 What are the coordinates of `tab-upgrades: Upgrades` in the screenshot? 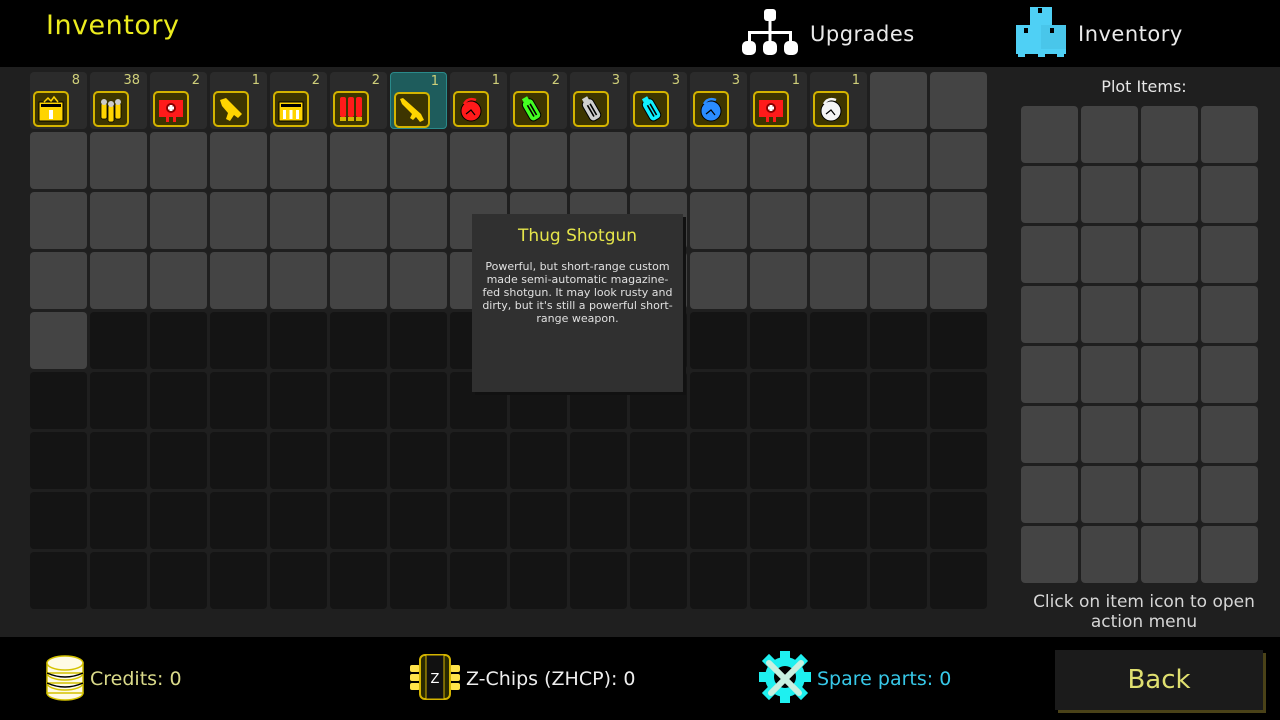 It's located at (827, 34).